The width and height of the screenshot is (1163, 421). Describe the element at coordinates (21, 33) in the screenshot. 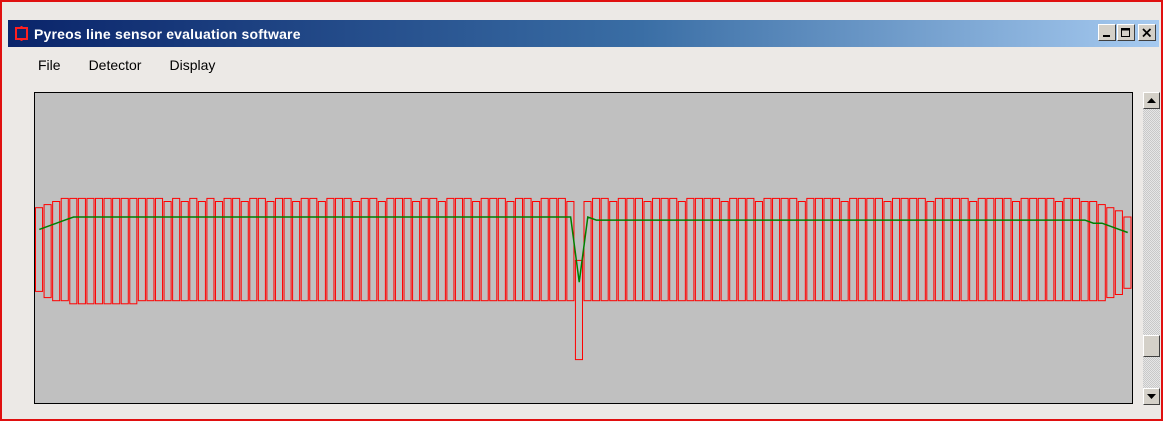

I see `app-icon` at that location.